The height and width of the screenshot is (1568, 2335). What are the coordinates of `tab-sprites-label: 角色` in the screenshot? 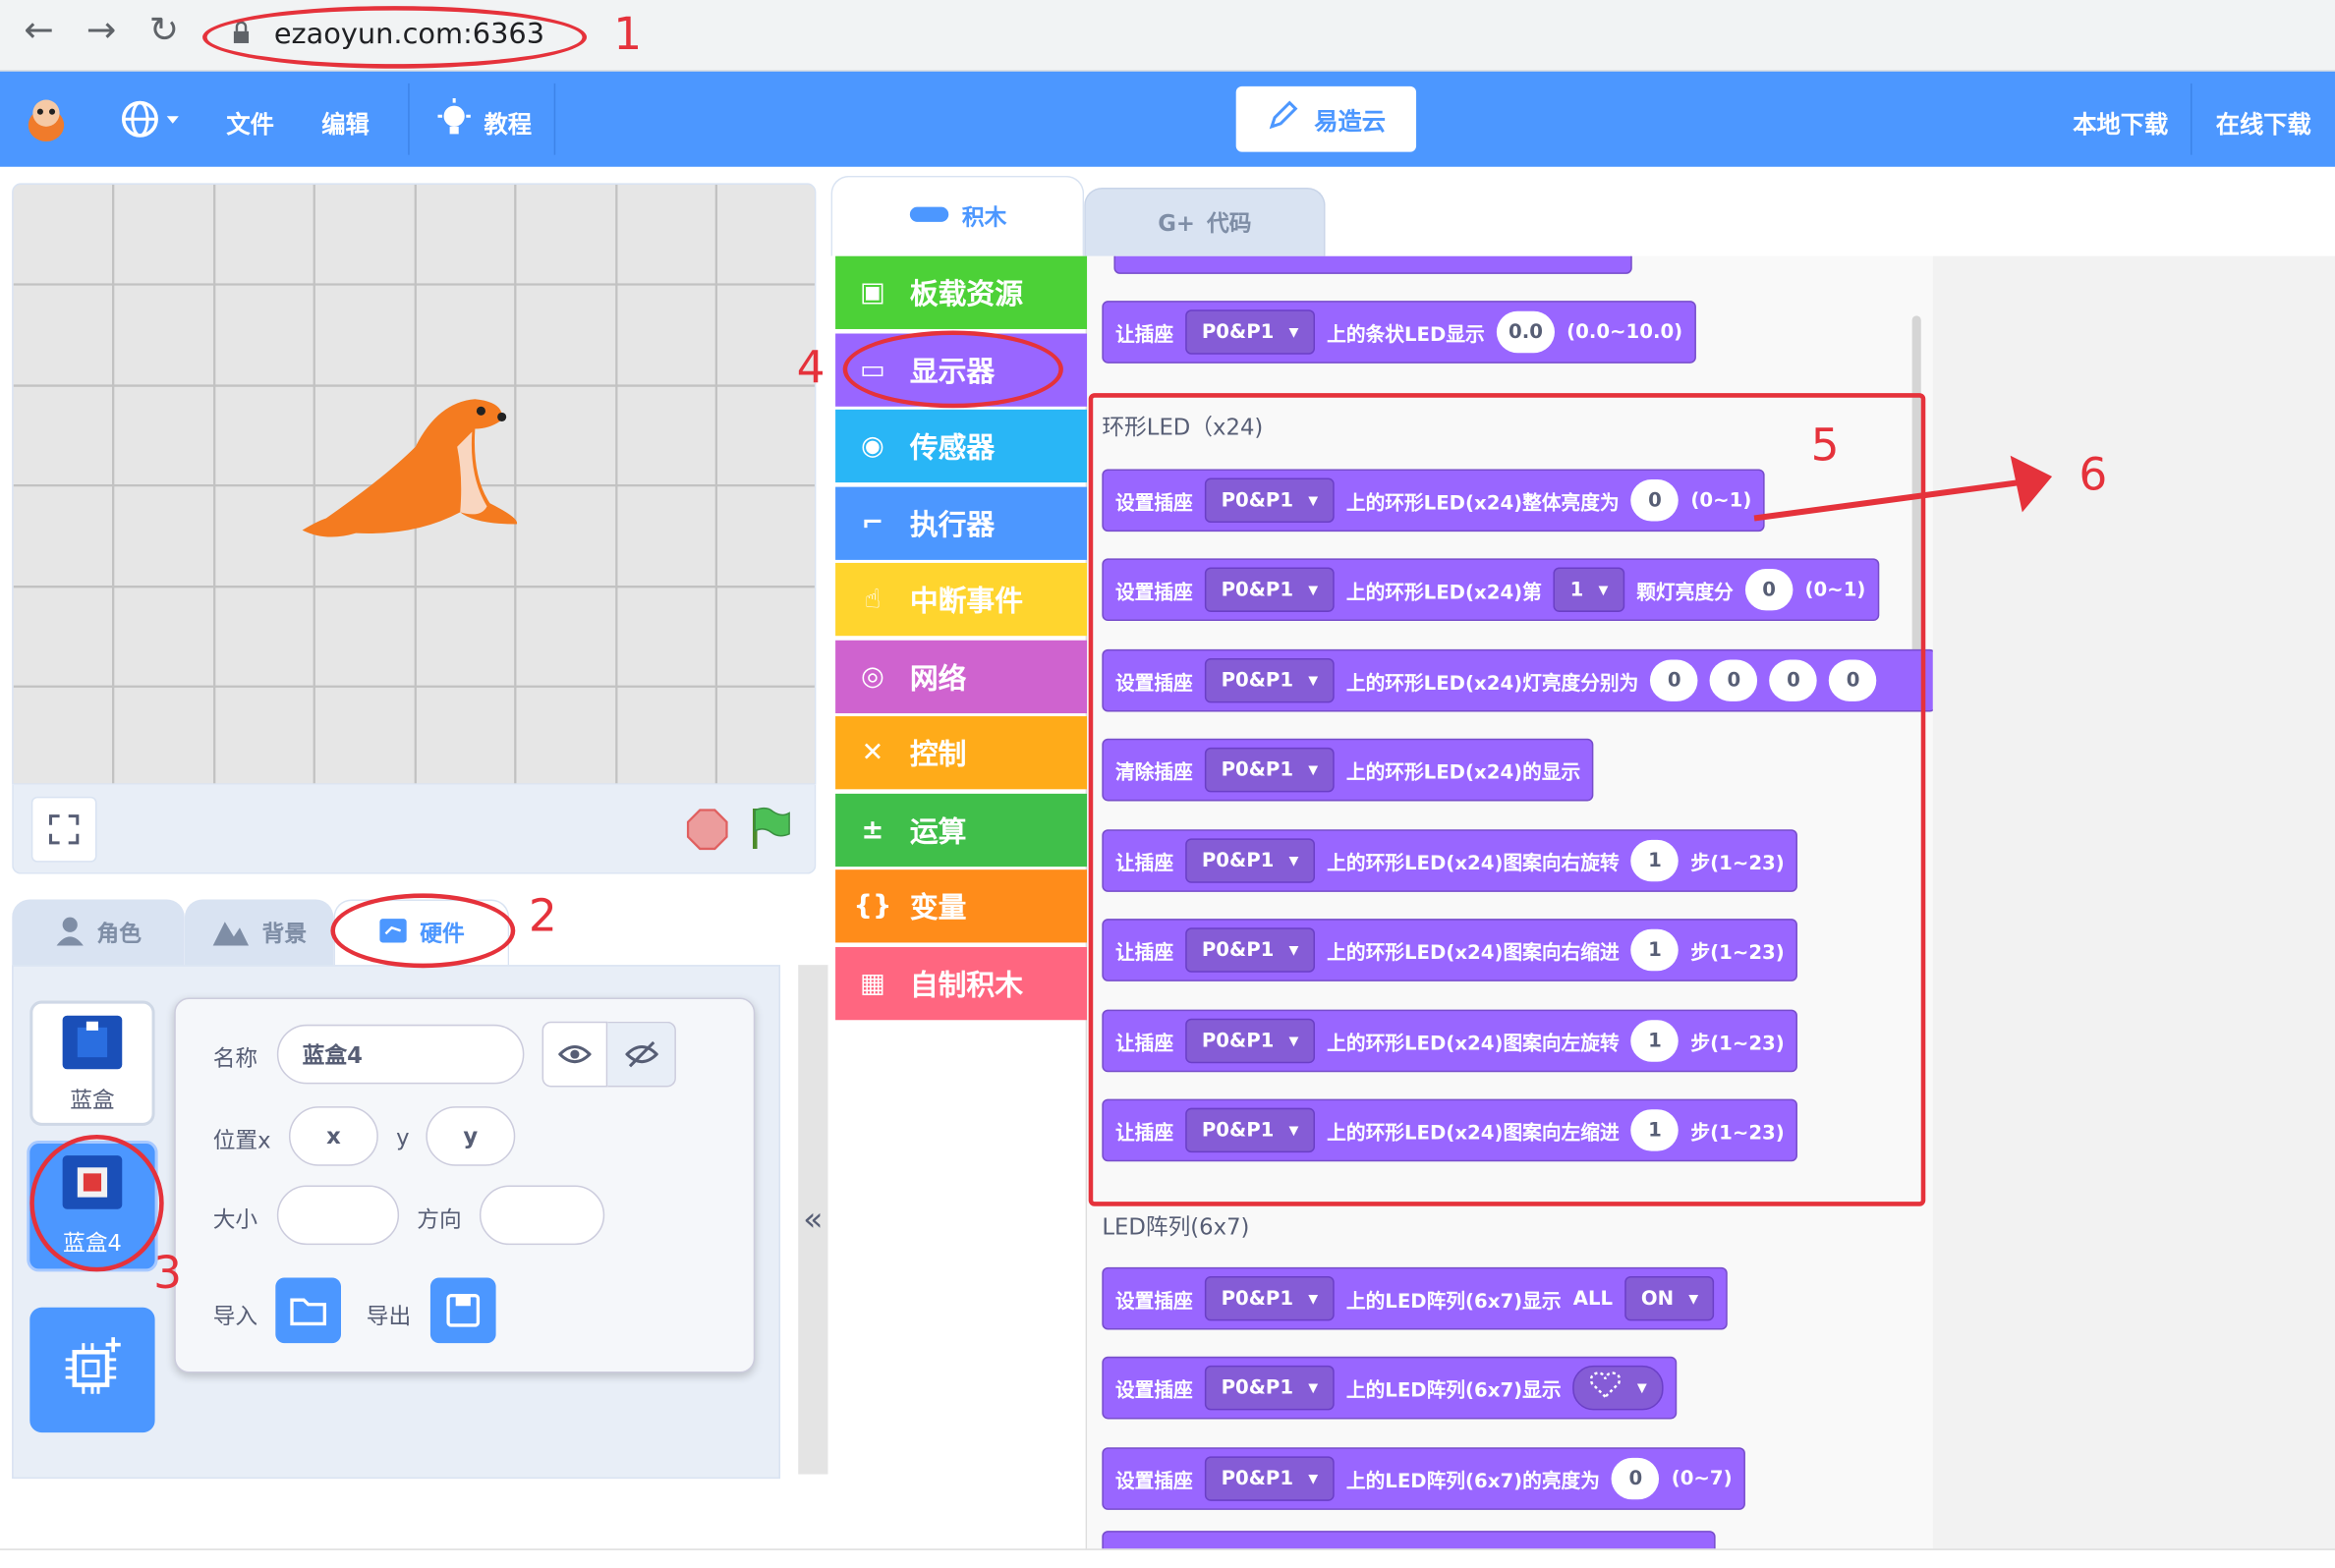 It's located at (119, 933).